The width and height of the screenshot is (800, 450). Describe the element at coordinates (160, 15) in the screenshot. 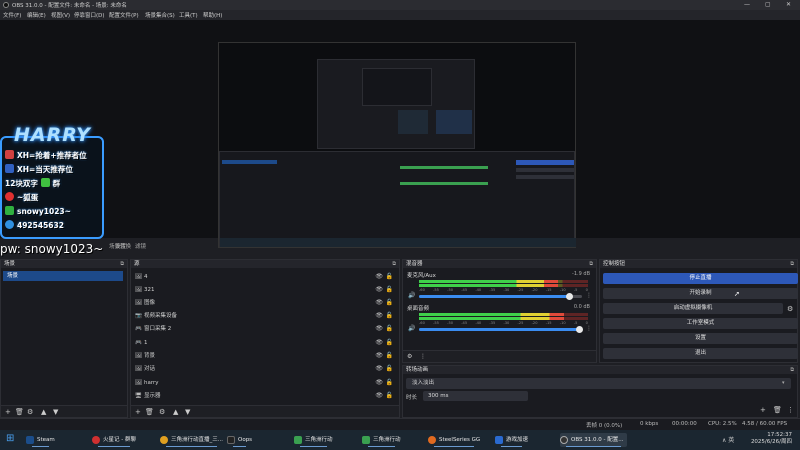

I see `menu-scene-collection: 场景集合(S)` at that location.